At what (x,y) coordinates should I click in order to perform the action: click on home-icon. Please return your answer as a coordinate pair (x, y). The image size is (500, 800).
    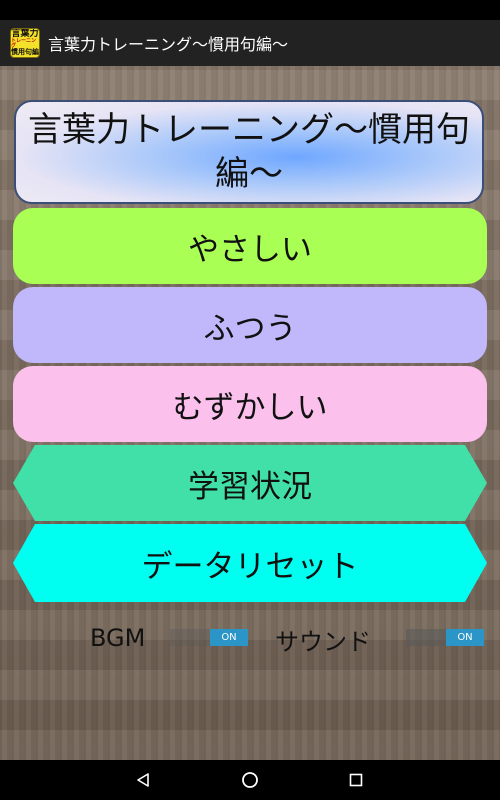
    Looking at the image, I should click on (250, 780).